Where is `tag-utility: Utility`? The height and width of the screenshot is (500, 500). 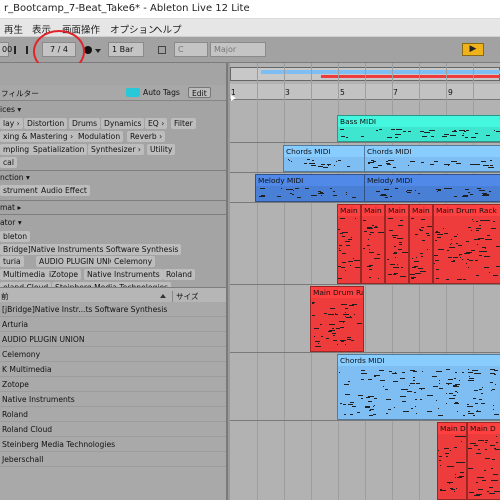 tag-utility: Utility is located at coordinates (161, 149).